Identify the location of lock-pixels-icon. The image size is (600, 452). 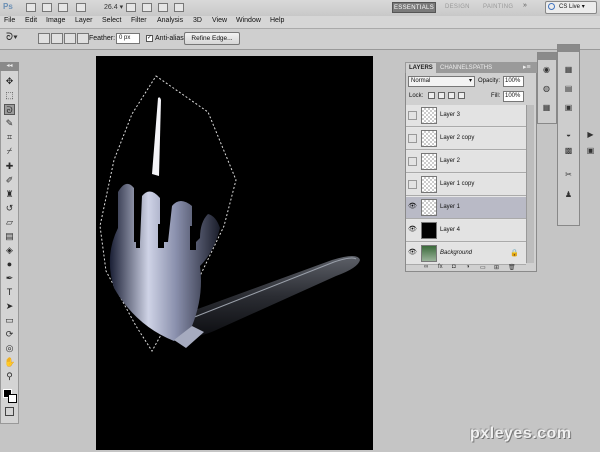
(441, 95).